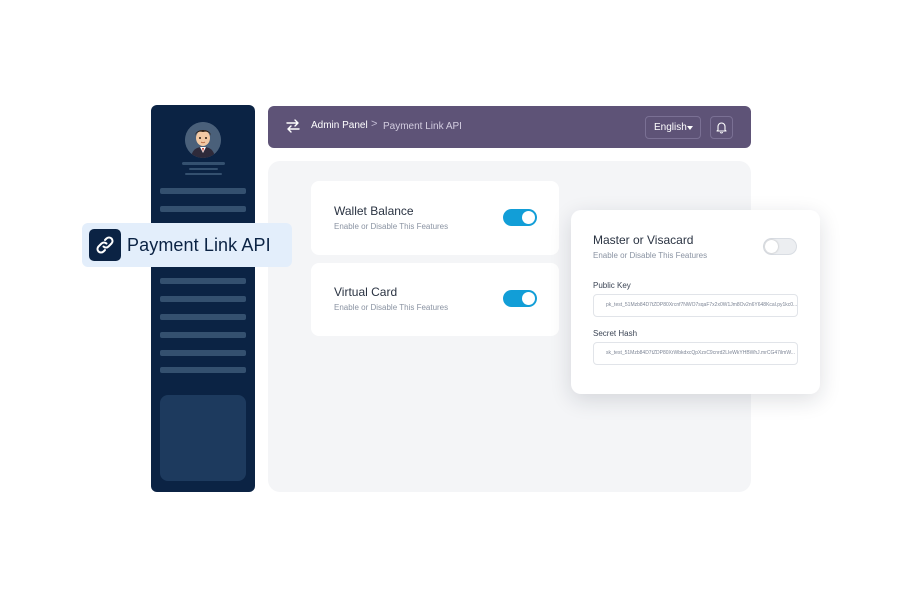  What do you see at coordinates (293, 126) in the screenshot?
I see `swap-arrows-icon` at bounding box center [293, 126].